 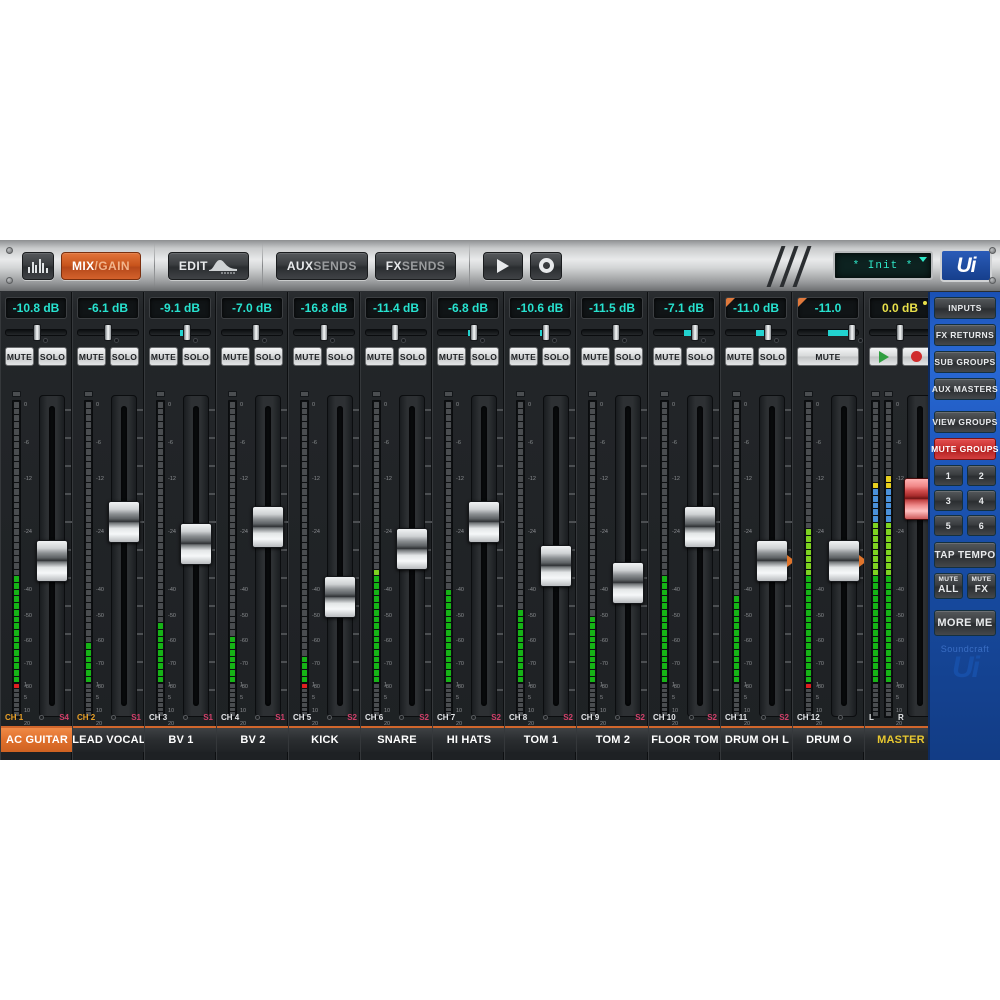 What do you see at coordinates (36, 308) in the screenshot?
I see `channel-gain-display: -10.8 dB` at bounding box center [36, 308].